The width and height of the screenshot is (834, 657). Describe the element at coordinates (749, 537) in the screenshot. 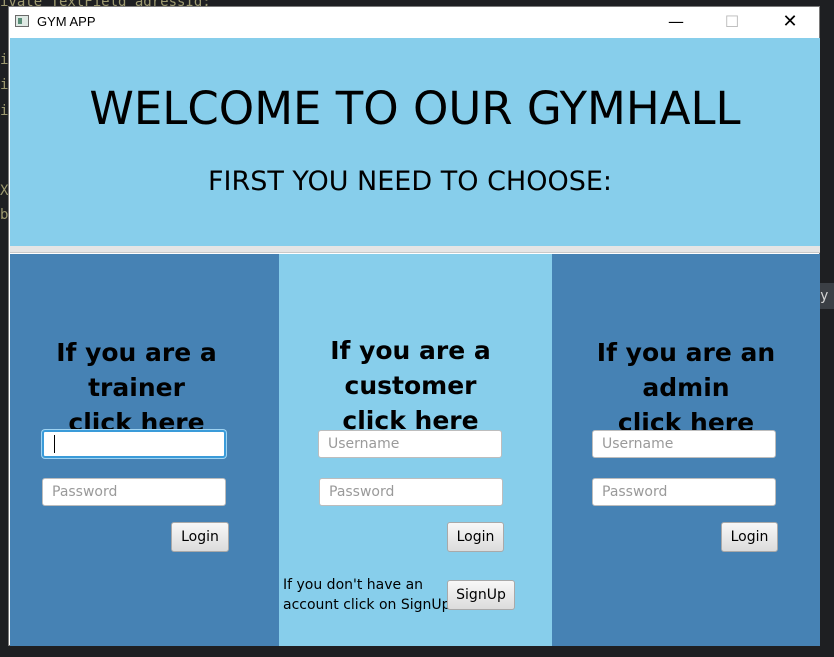

I see `admin-login-button: Login` at that location.